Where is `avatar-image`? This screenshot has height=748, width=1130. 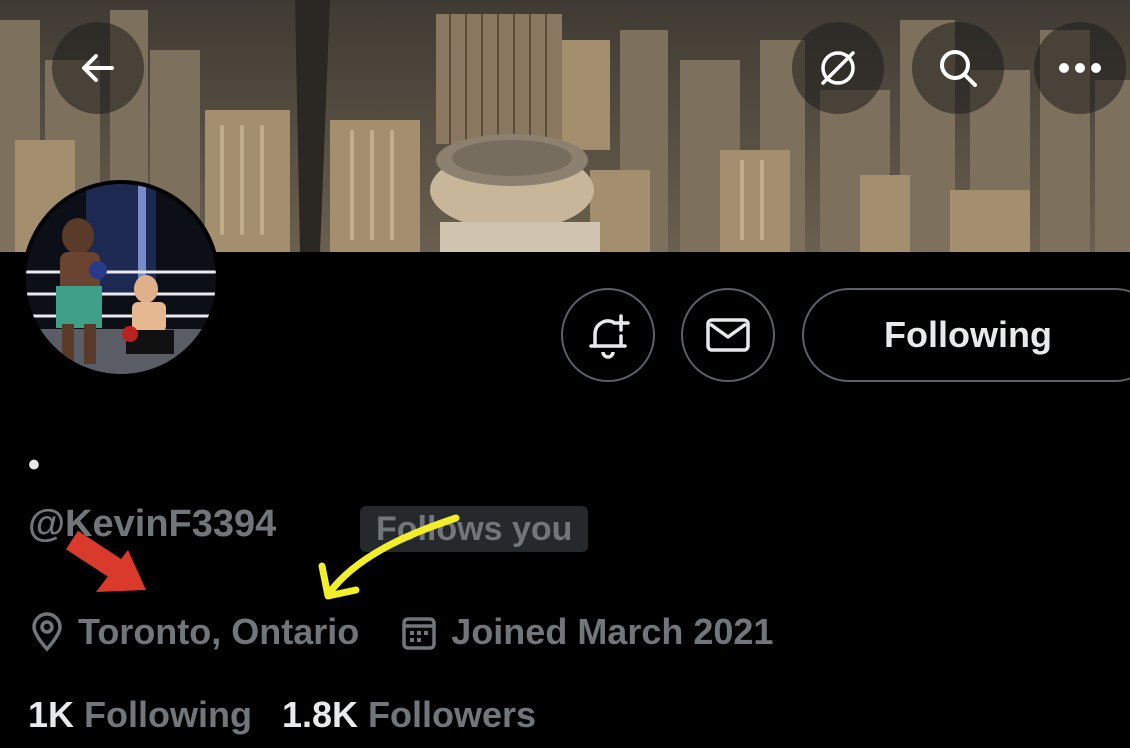 avatar-image is located at coordinates (121, 279).